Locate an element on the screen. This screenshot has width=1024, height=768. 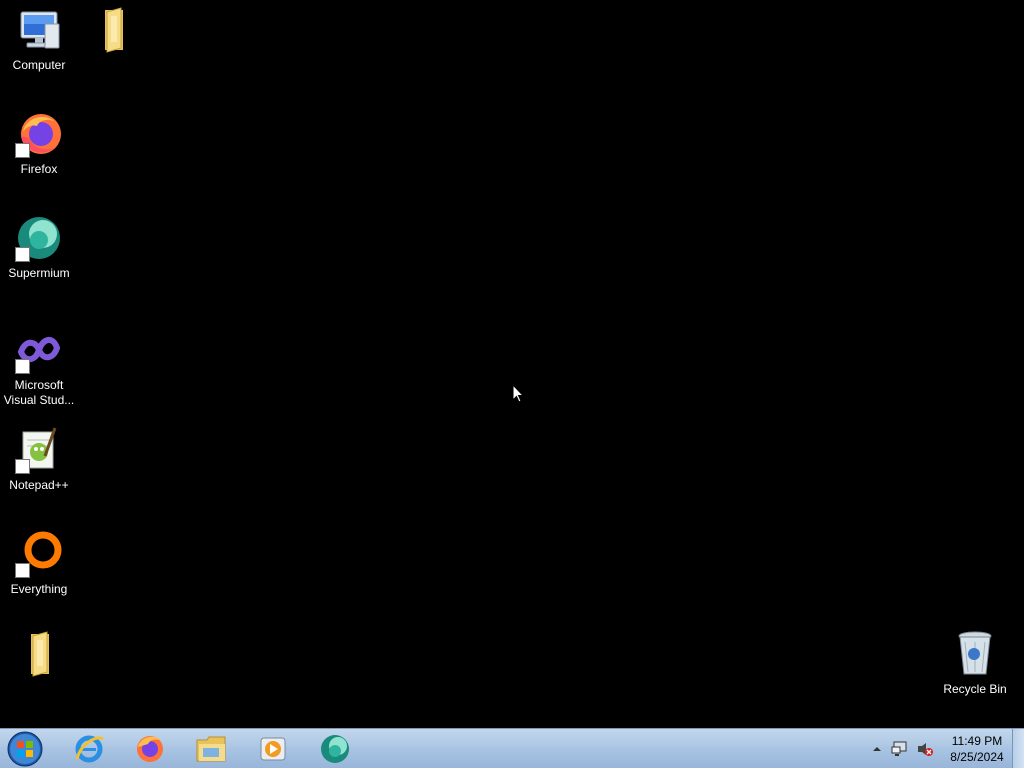
mouse-cursor-icon is located at coordinates (518, 393).